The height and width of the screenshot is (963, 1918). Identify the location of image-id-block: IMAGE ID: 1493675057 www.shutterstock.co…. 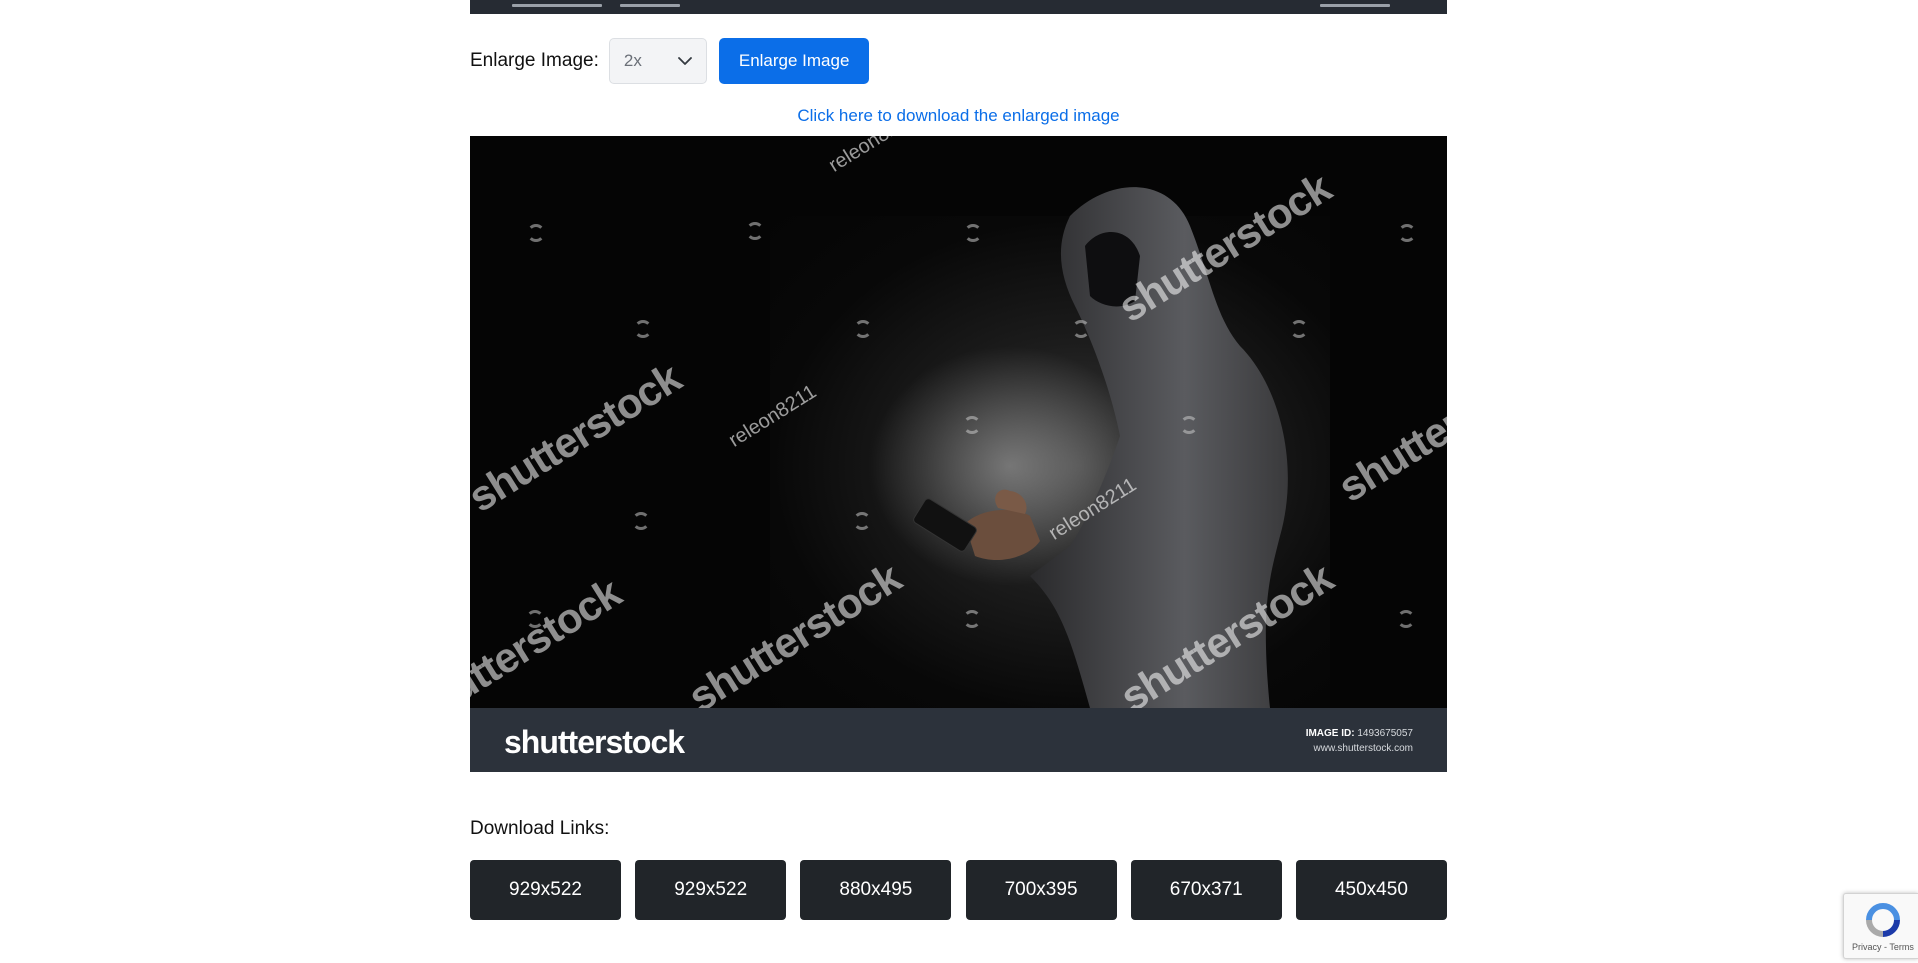
(1359, 741).